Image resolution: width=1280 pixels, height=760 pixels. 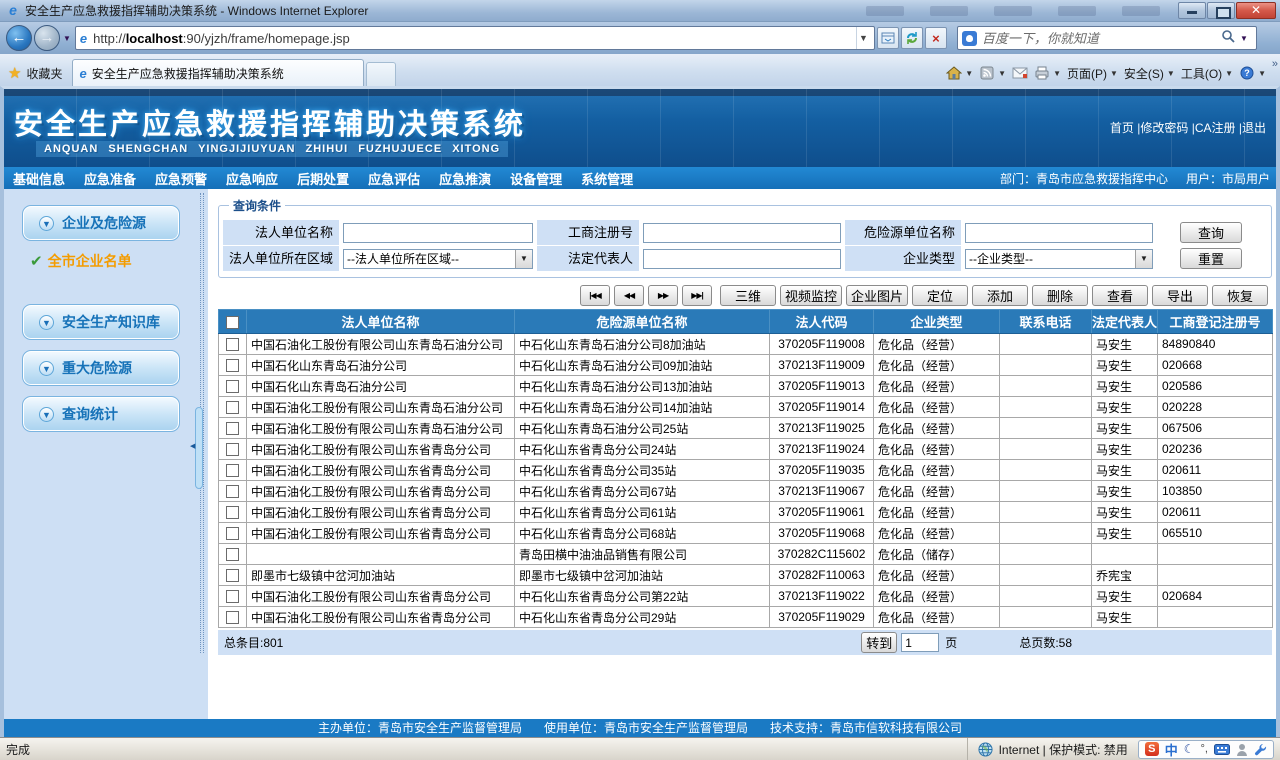 What do you see at coordinates (196, 448) in the screenshot?
I see `sidebar-collapse-handle: ◀` at bounding box center [196, 448].